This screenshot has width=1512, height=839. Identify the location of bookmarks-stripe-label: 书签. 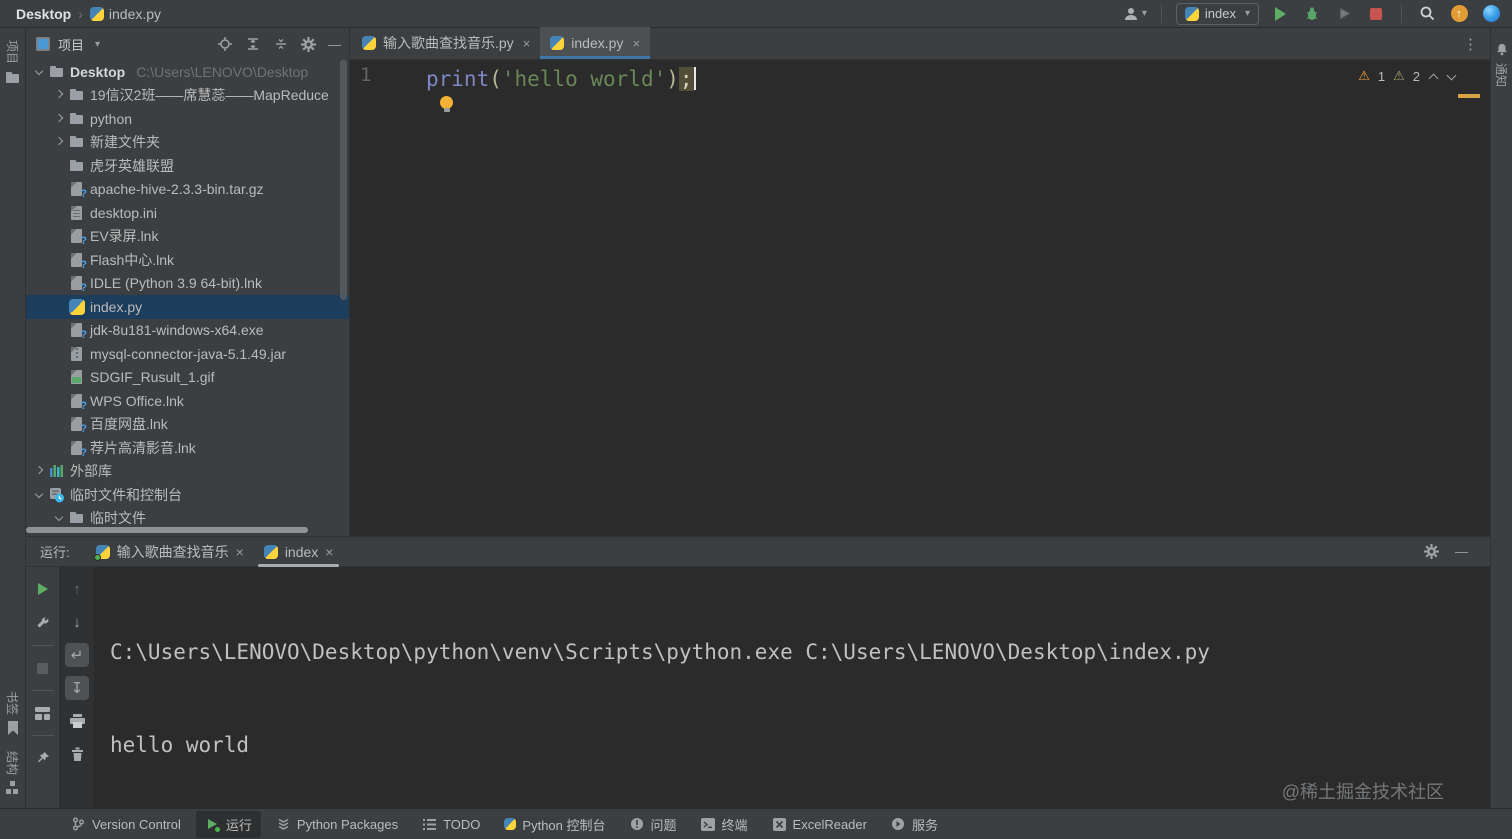
(12, 702).